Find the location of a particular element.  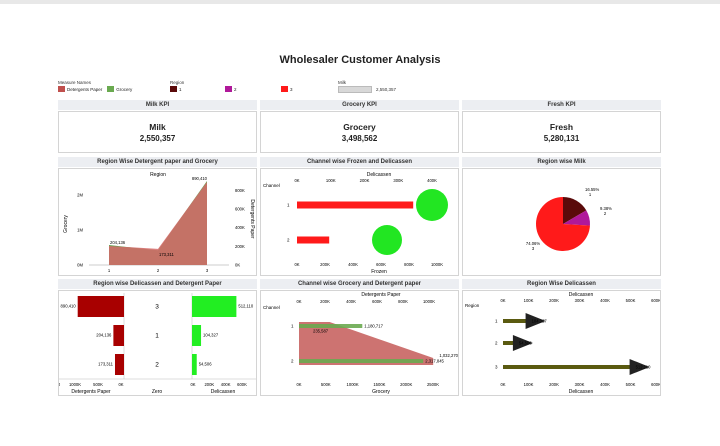

chart2-top-tick-0: 0K is located at coordinates (296, 180).